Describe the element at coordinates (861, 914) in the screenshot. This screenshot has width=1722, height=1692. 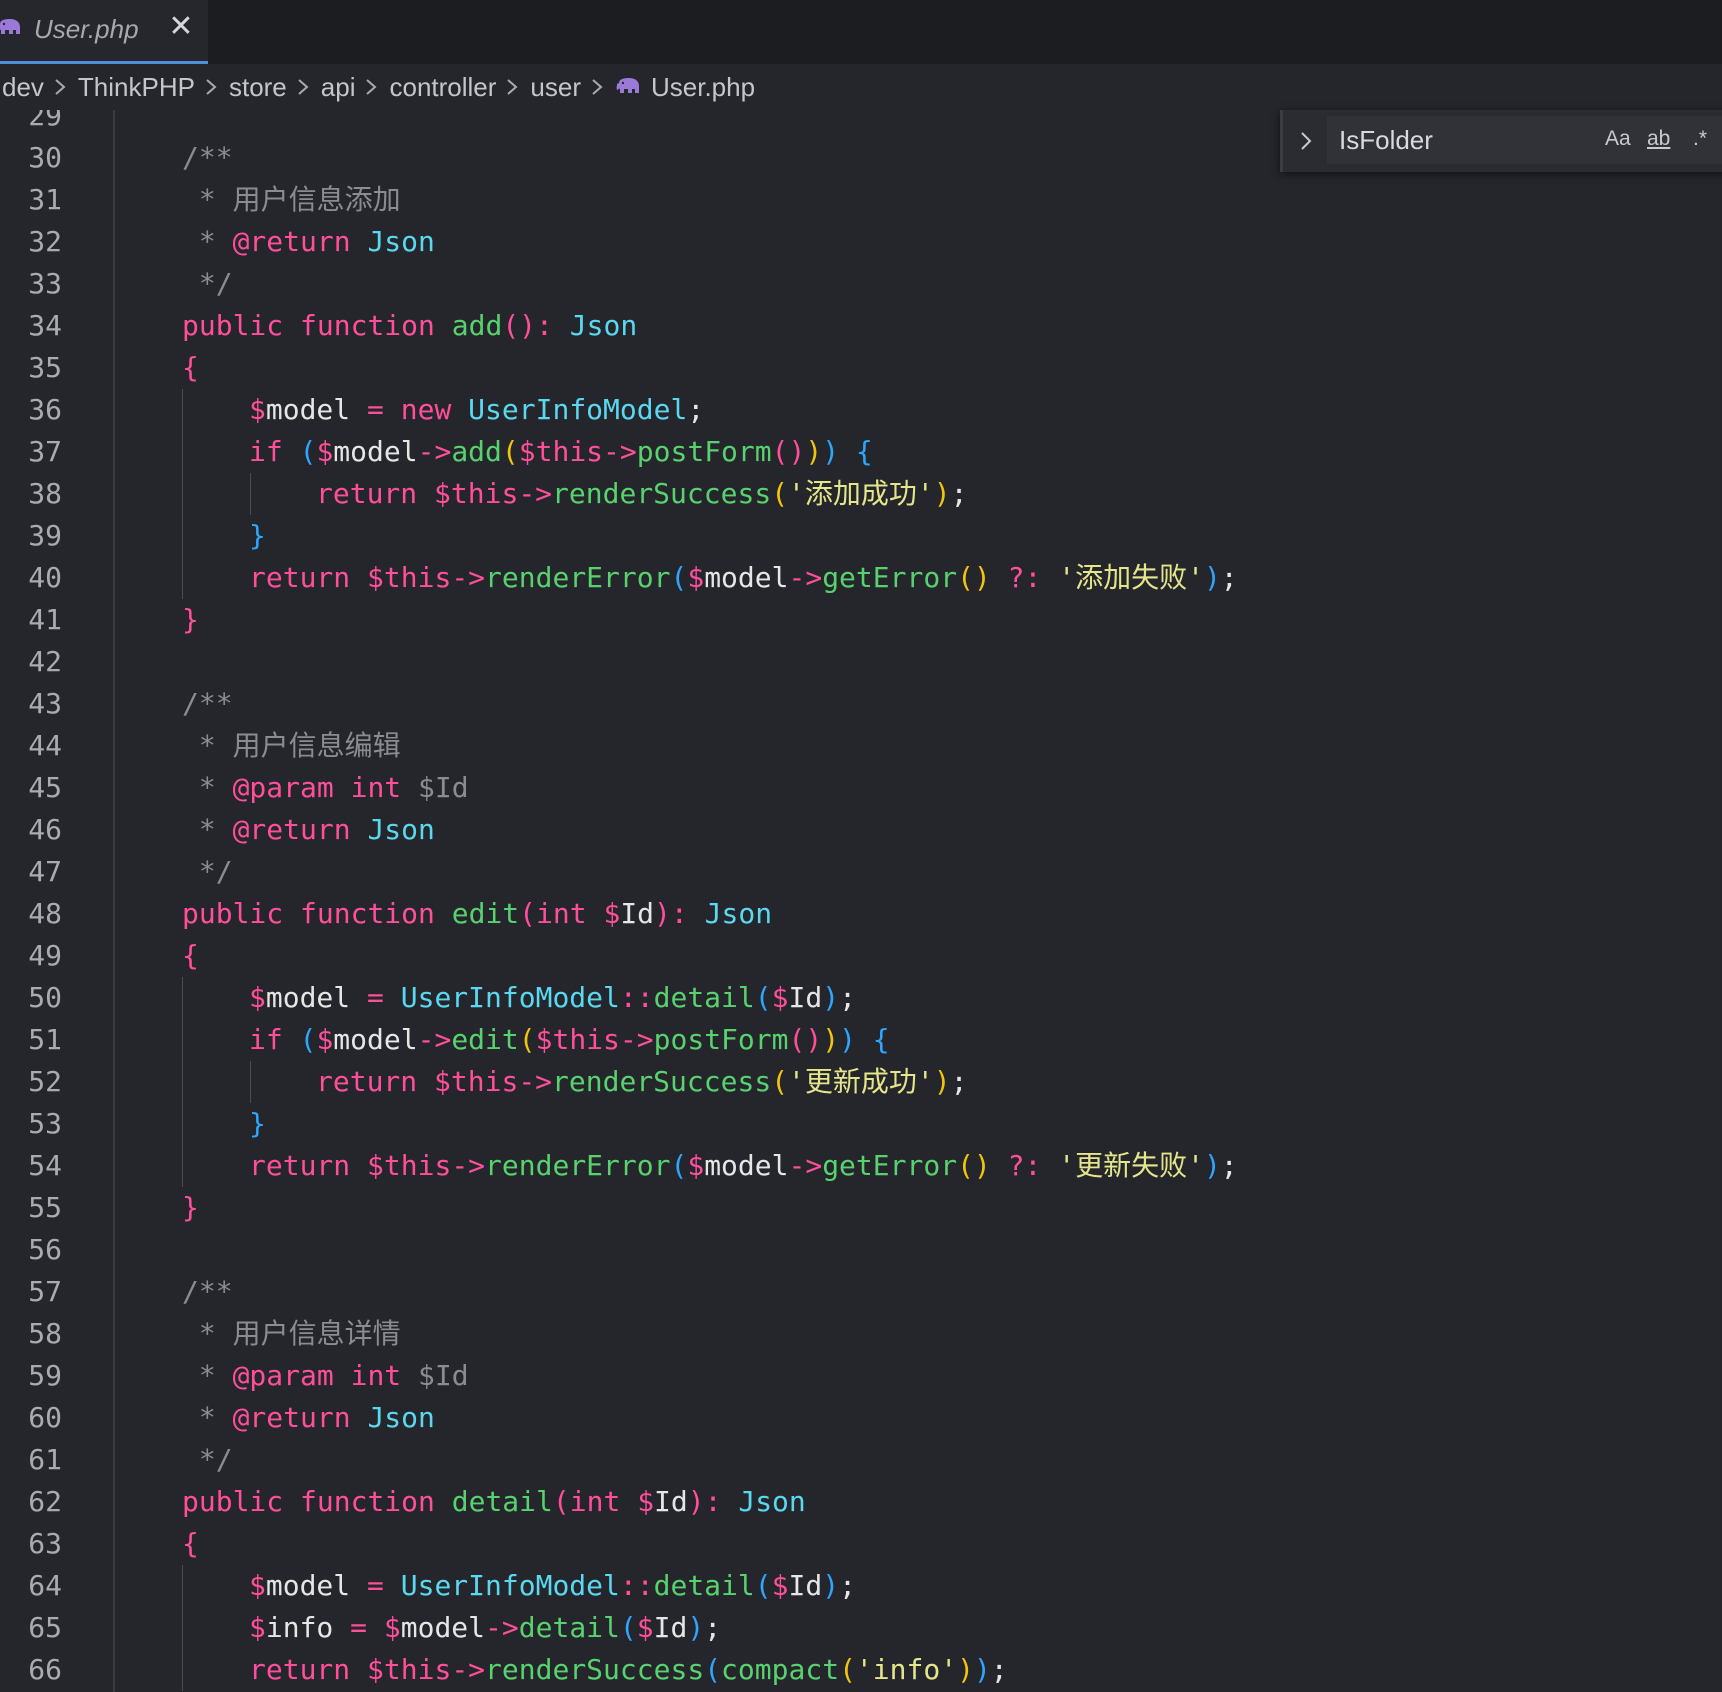
I see `code-line: 48 public function edit(int $Id): Json` at that location.